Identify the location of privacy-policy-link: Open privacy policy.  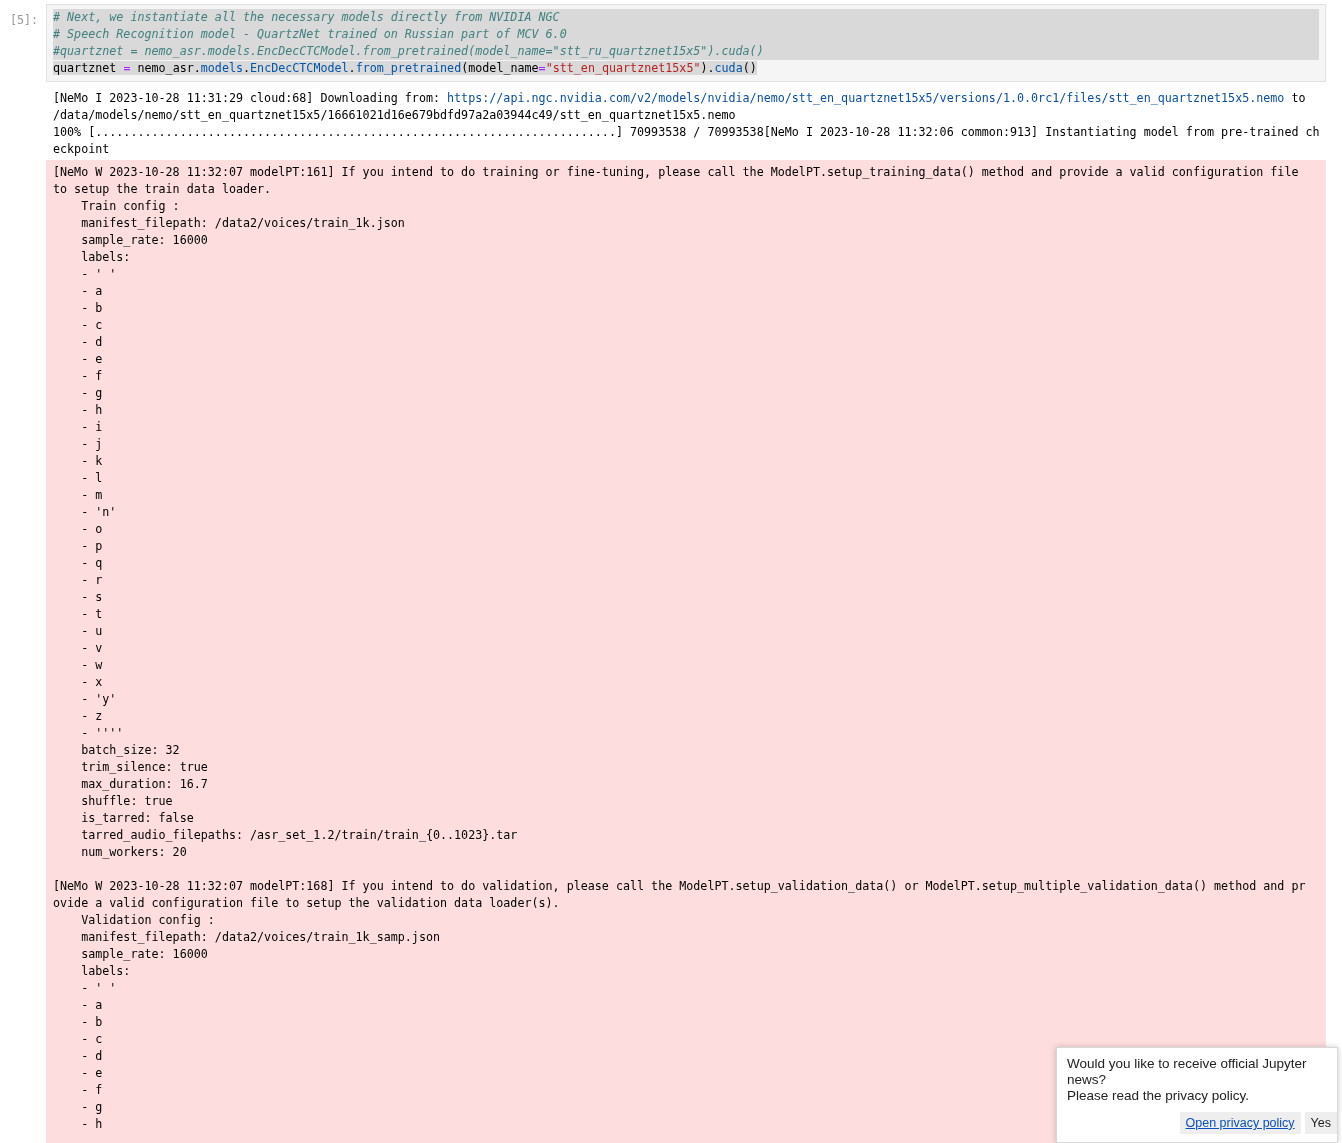
(1240, 1123).